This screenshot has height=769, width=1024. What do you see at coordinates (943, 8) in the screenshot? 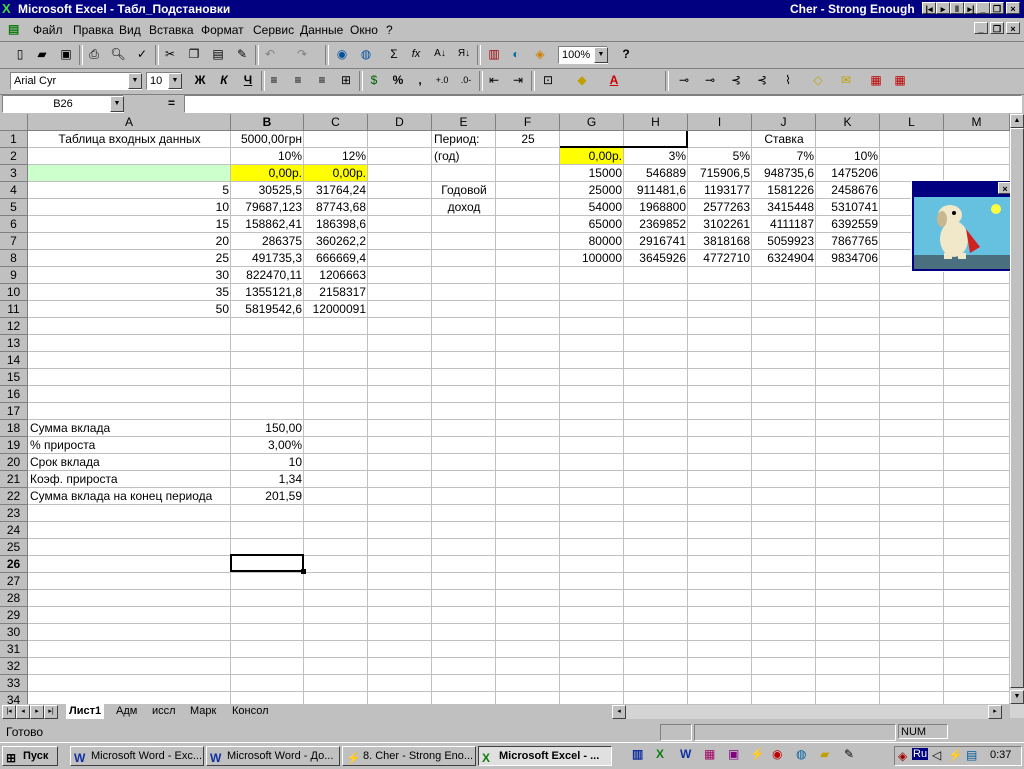
I see `winamp-play-icon: ▸` at bounding box center [943, 8].